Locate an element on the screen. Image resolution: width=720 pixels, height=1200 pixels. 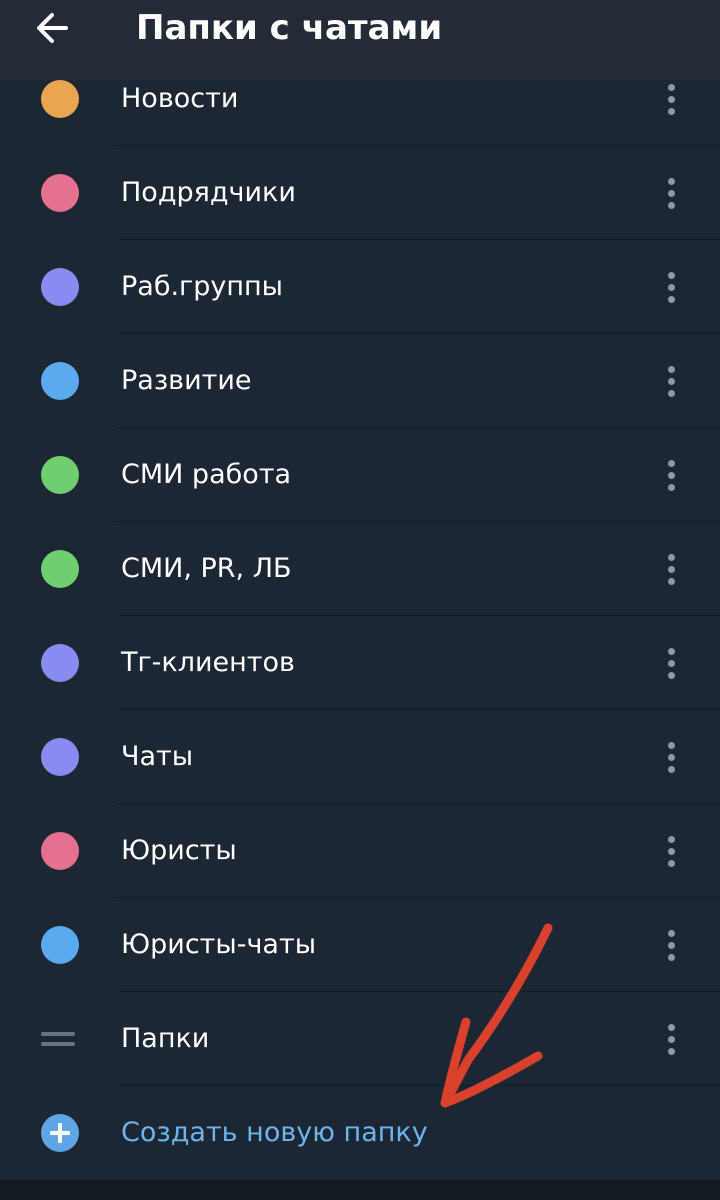
plus-circle-icon is located at coordinates (60, 1133).